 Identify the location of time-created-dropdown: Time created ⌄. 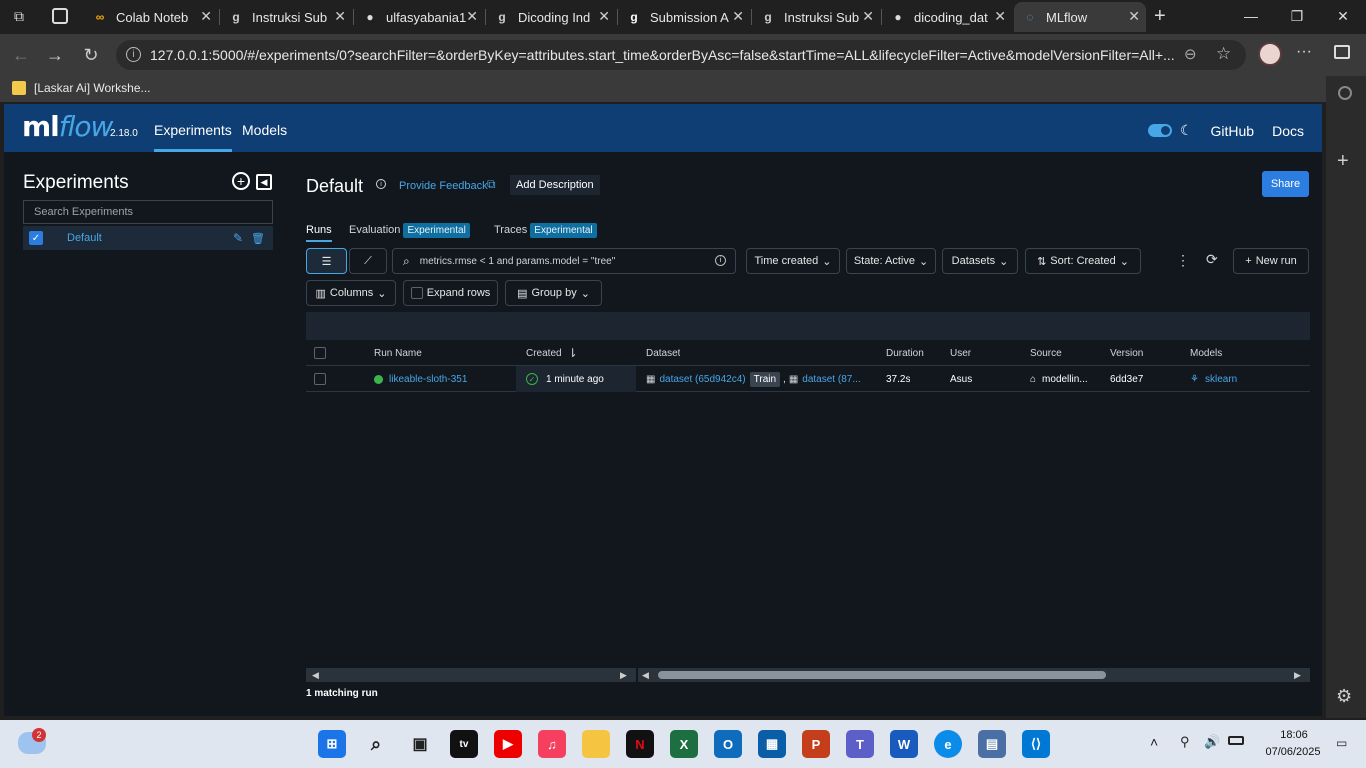
(793, 261).